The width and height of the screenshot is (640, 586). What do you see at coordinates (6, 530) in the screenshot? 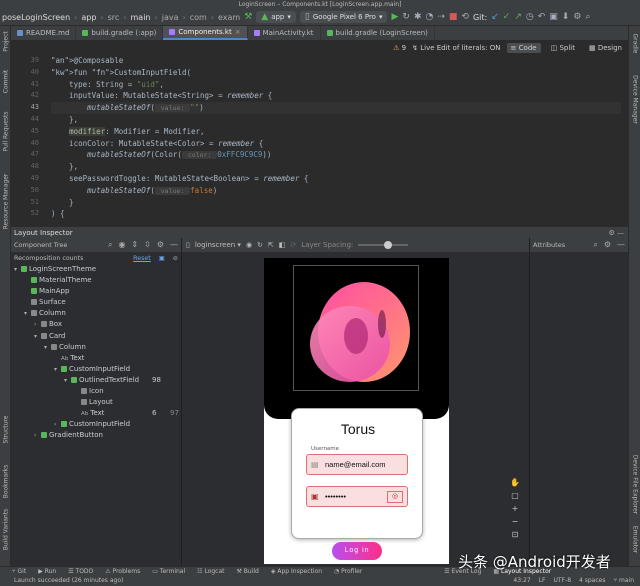
I see `tool-tab-build-variants: Build Variants` at bounding box center [6, 530].